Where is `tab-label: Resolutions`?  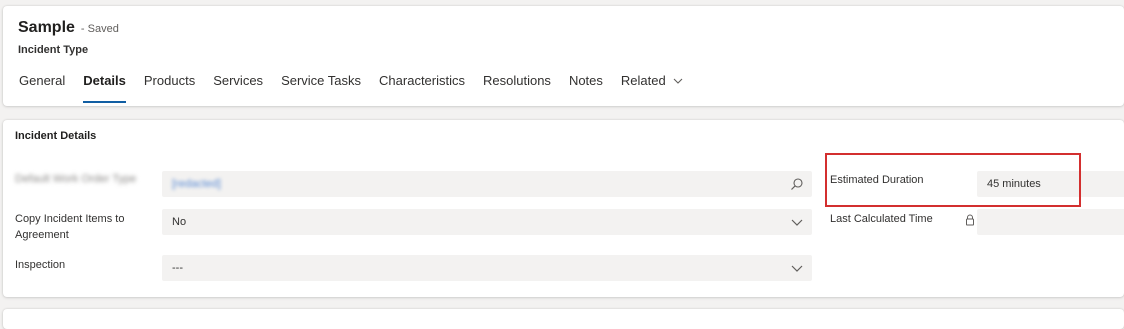
tab-label: Resolutions is located at coordinates (517, 80).